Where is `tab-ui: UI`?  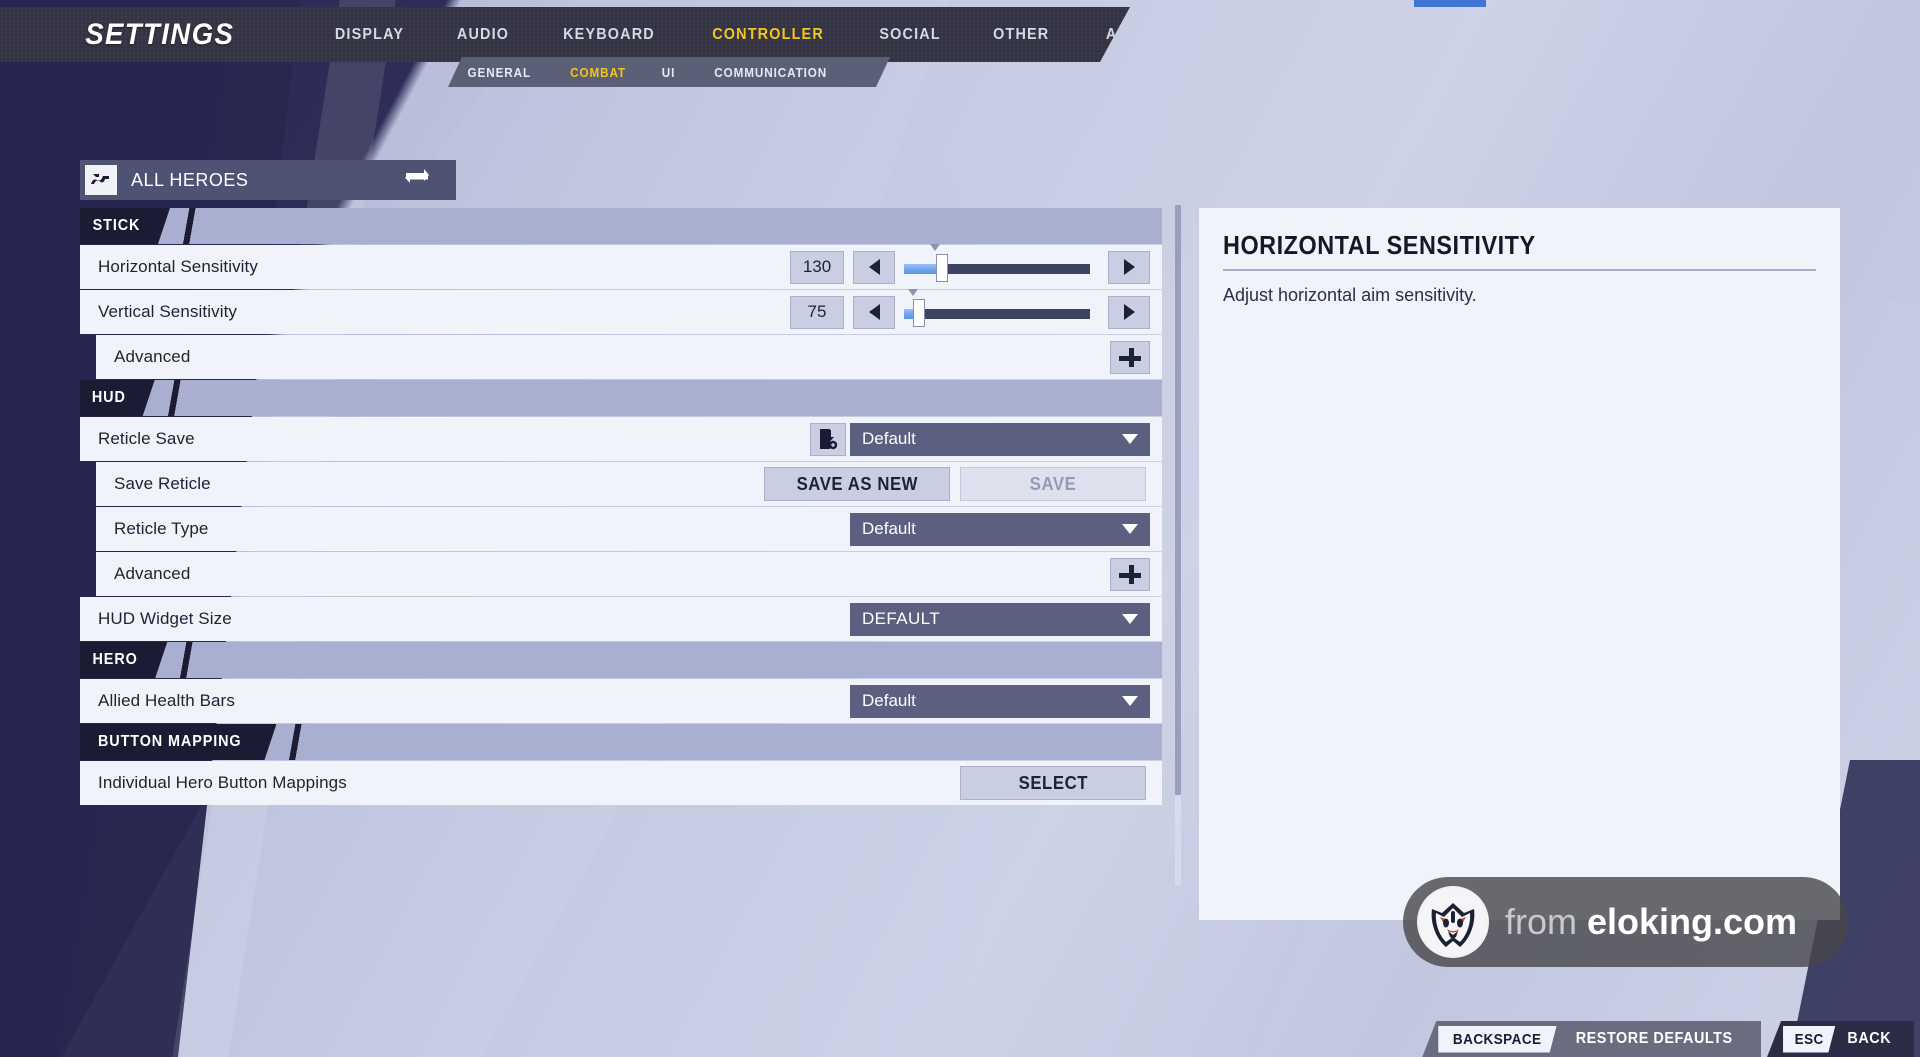 tab-ui: UI is located at coordinates (668, 72).